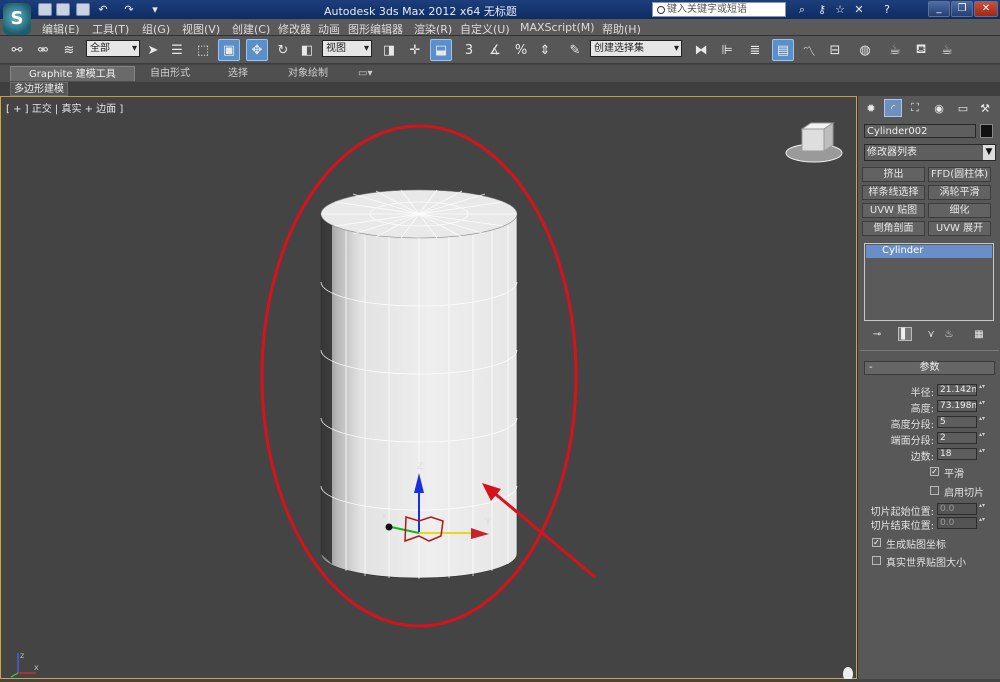 The width and height of the screenshot is (1000, 682). Describe the element at coordinates (809, 50) in the screenshot. I see `curve-editor-icon: 〽` at that location.